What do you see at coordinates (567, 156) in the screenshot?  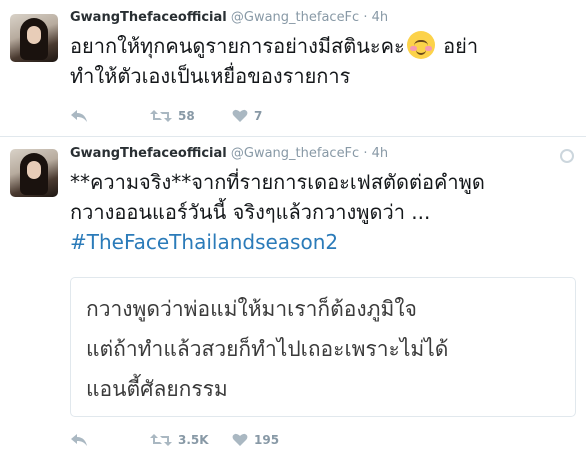 I see `more-options-icon` at bounding box center [567, 156].